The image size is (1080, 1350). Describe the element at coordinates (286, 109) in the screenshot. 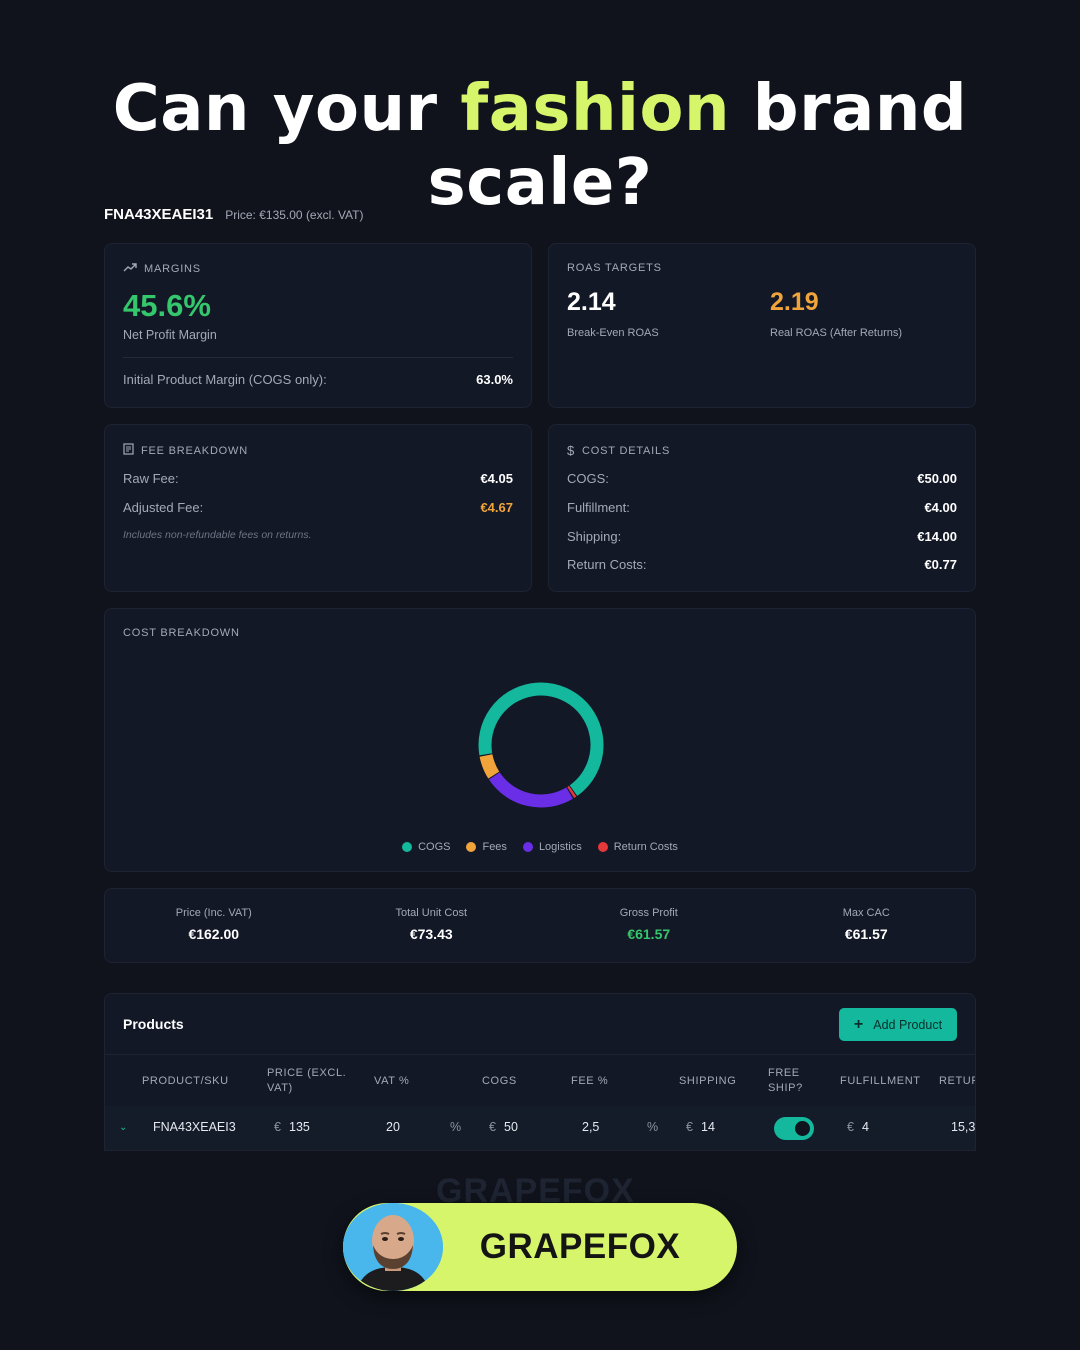

I see `headline-pre: Can your` at that location.